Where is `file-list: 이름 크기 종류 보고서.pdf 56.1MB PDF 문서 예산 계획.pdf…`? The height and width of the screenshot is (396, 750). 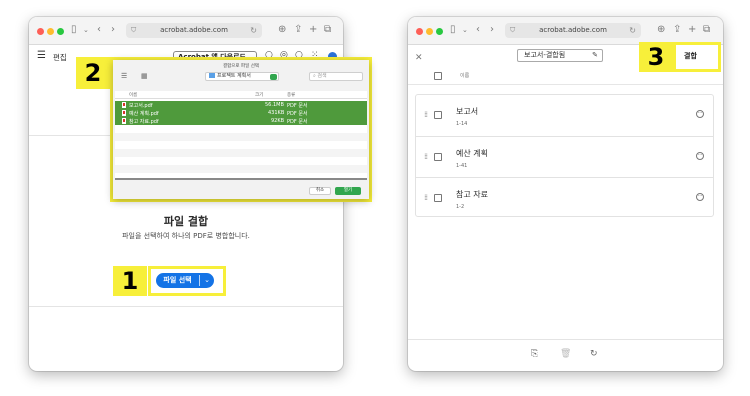 file-list: 이름 크기 종류 보고서.pdf 56.1MB PDF 문서 예산 계획.pdf… is located at coordinates (241, 134).